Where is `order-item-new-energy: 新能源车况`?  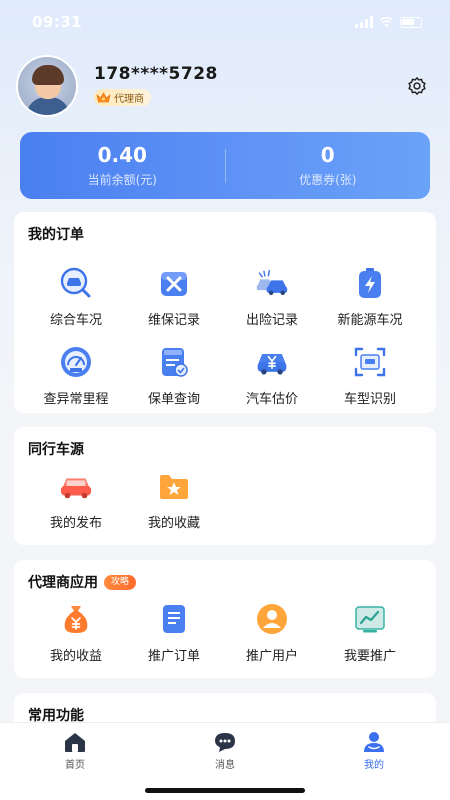 order-item-new-energy: 新能源车况 is located at coordinates (370, 297).